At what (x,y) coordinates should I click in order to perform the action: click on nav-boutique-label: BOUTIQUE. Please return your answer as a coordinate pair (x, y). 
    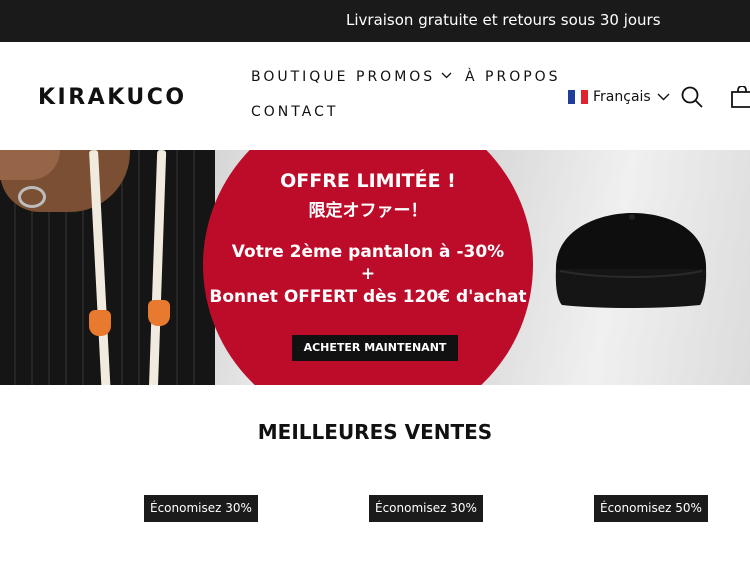
    Looking at the image, I should click on (300, 77).